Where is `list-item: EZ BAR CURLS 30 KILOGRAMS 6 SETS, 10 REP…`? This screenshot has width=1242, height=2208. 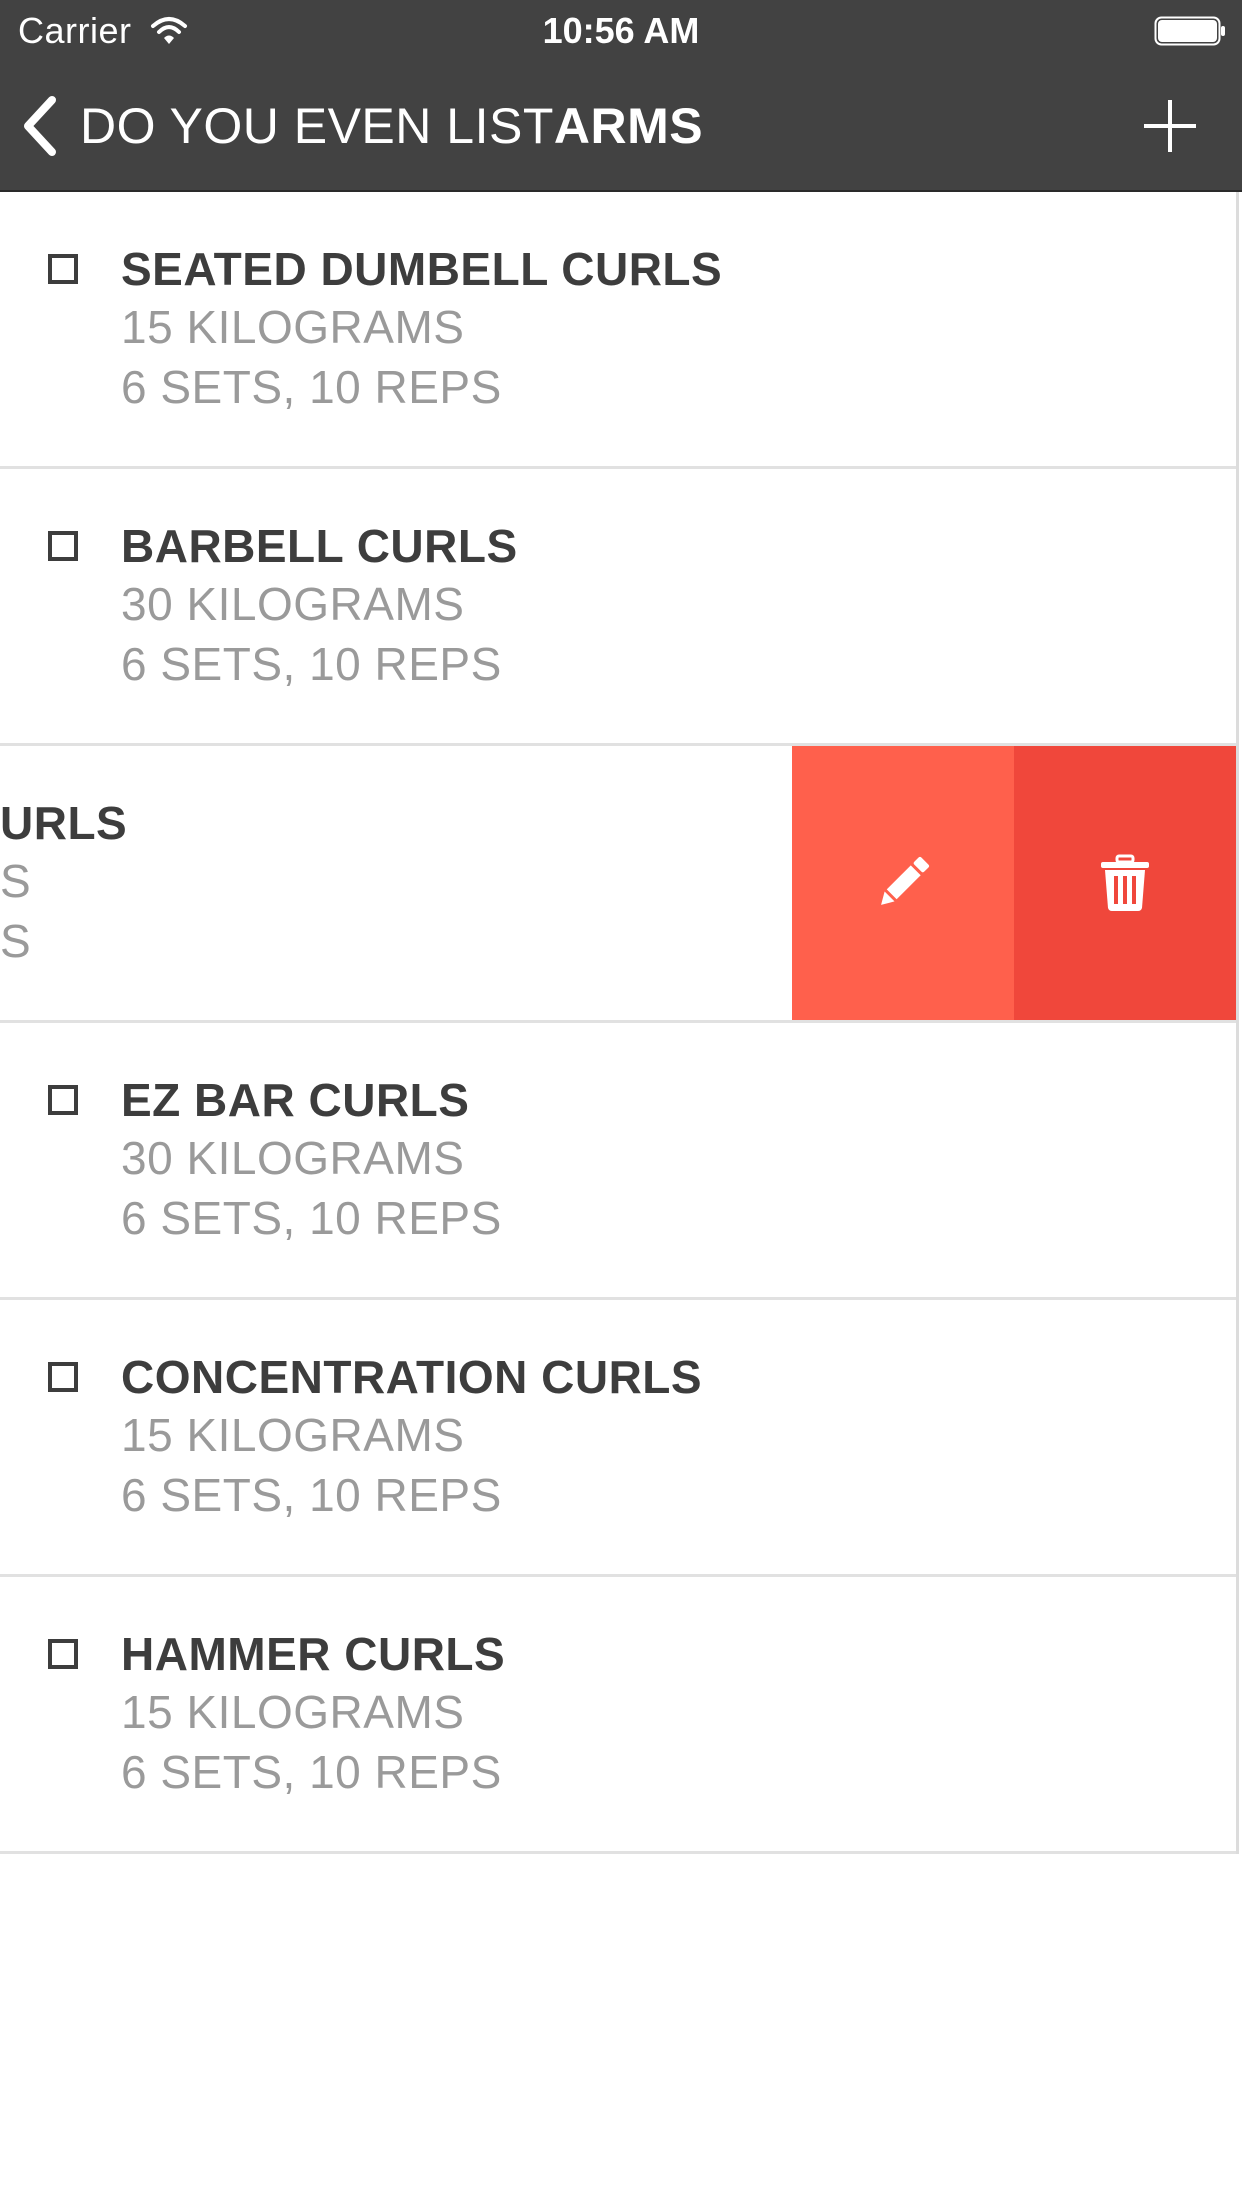
list-item: EZ BAR CURLS 30 KILOGRAMS 6 SETS, 10 REP… is located at coordinates (618, 1161).